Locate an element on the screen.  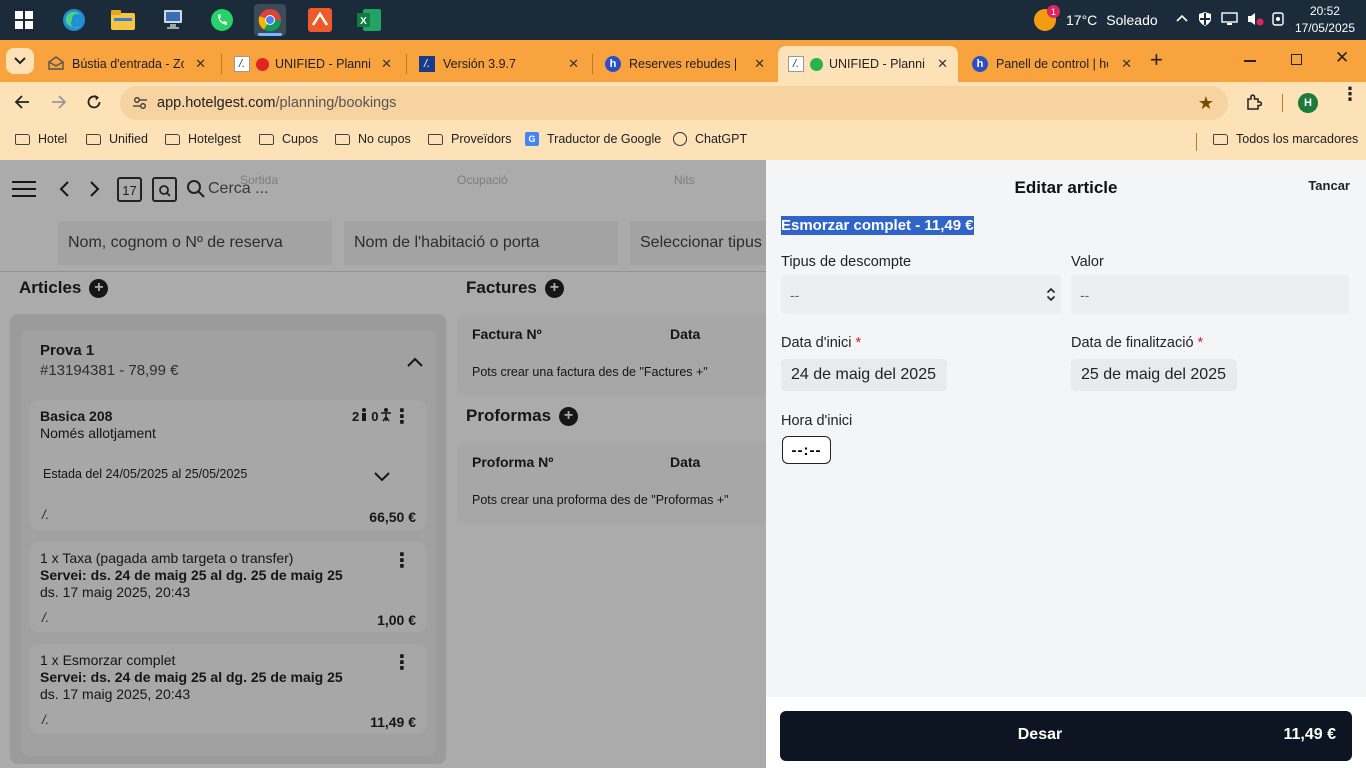
clock-date: 17/05/2025 is located at coordinates (1324, 28).